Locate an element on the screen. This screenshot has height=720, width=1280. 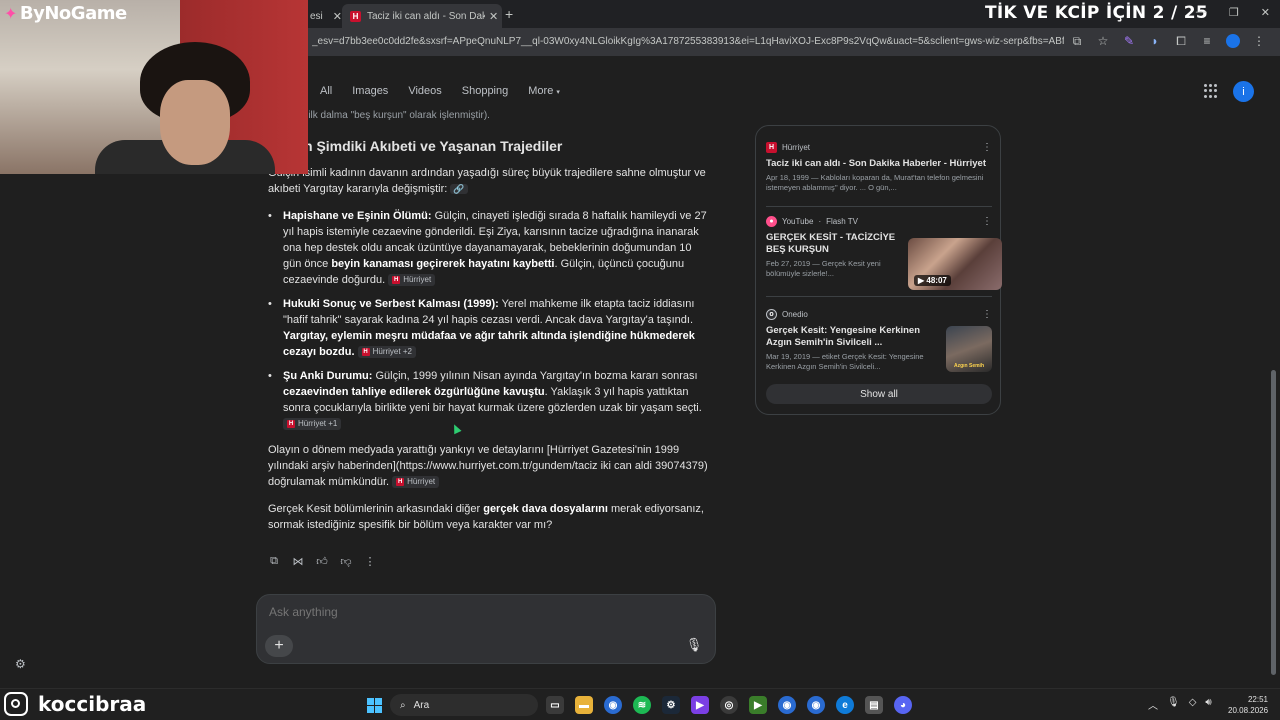
tray-mic-icon: 🎙 is located at coordinates (1173, 704).